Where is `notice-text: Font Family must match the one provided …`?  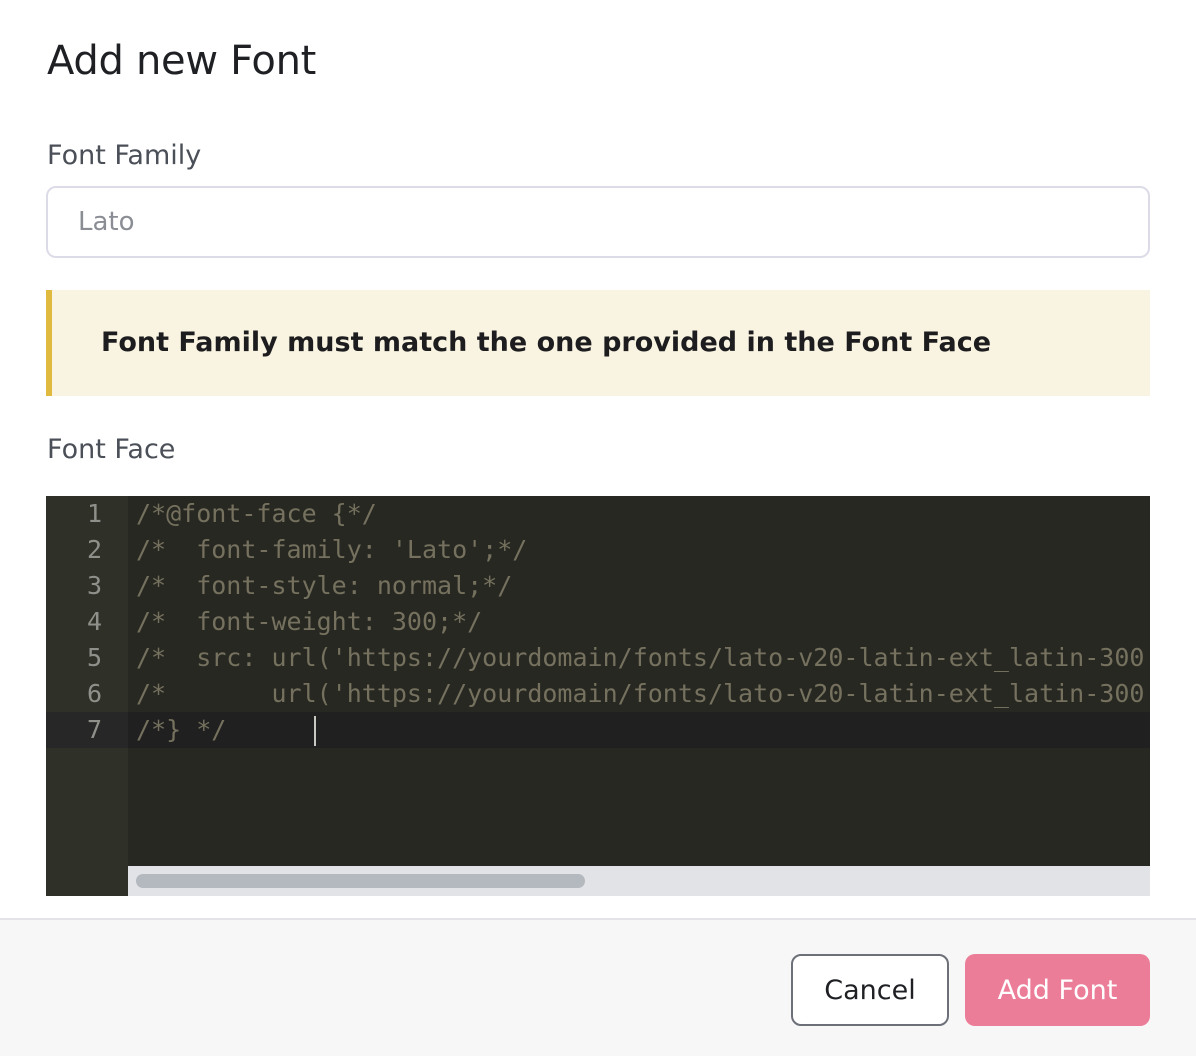 notice-text: Font Family must match the one provided … is located at coordinates (546, 342).